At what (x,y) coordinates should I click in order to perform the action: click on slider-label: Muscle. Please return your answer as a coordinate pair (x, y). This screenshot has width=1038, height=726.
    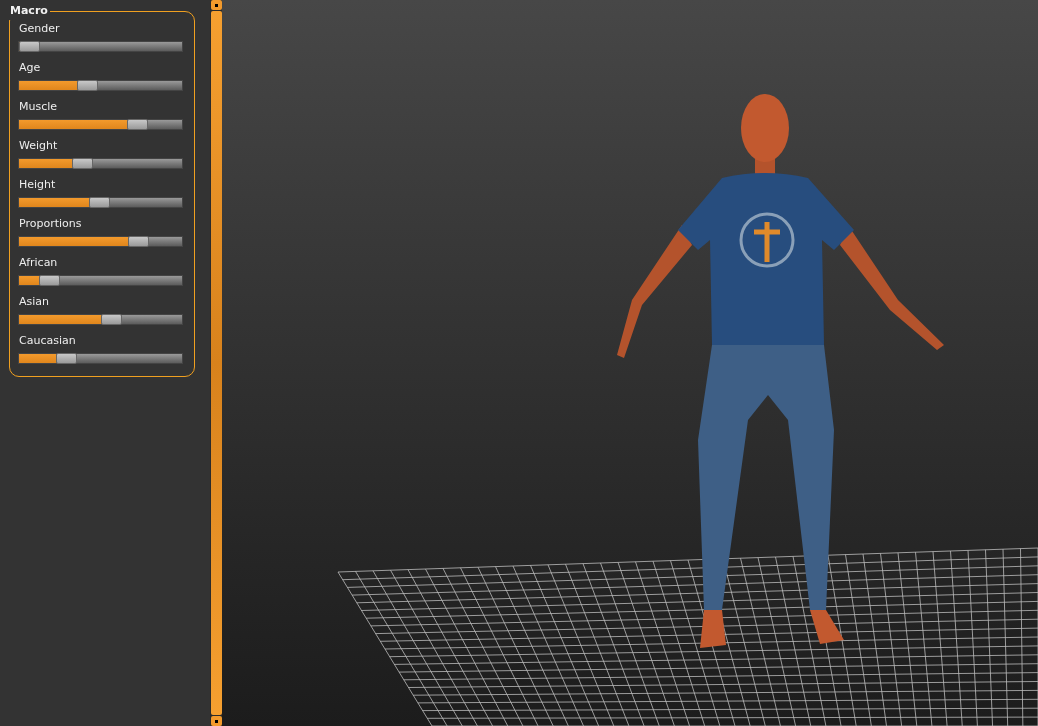
    Looking at the image, I should click on (38, 106).